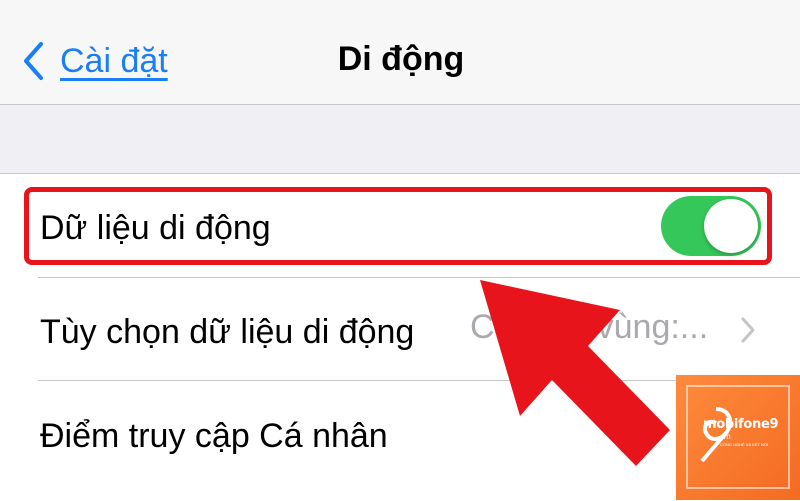 Image resolution: width=800 pixels, height=501 pixels. Describe the element at coordinates (741, 424) in the screenshot. I see `logo-brand-text: mobifone9` at that location.